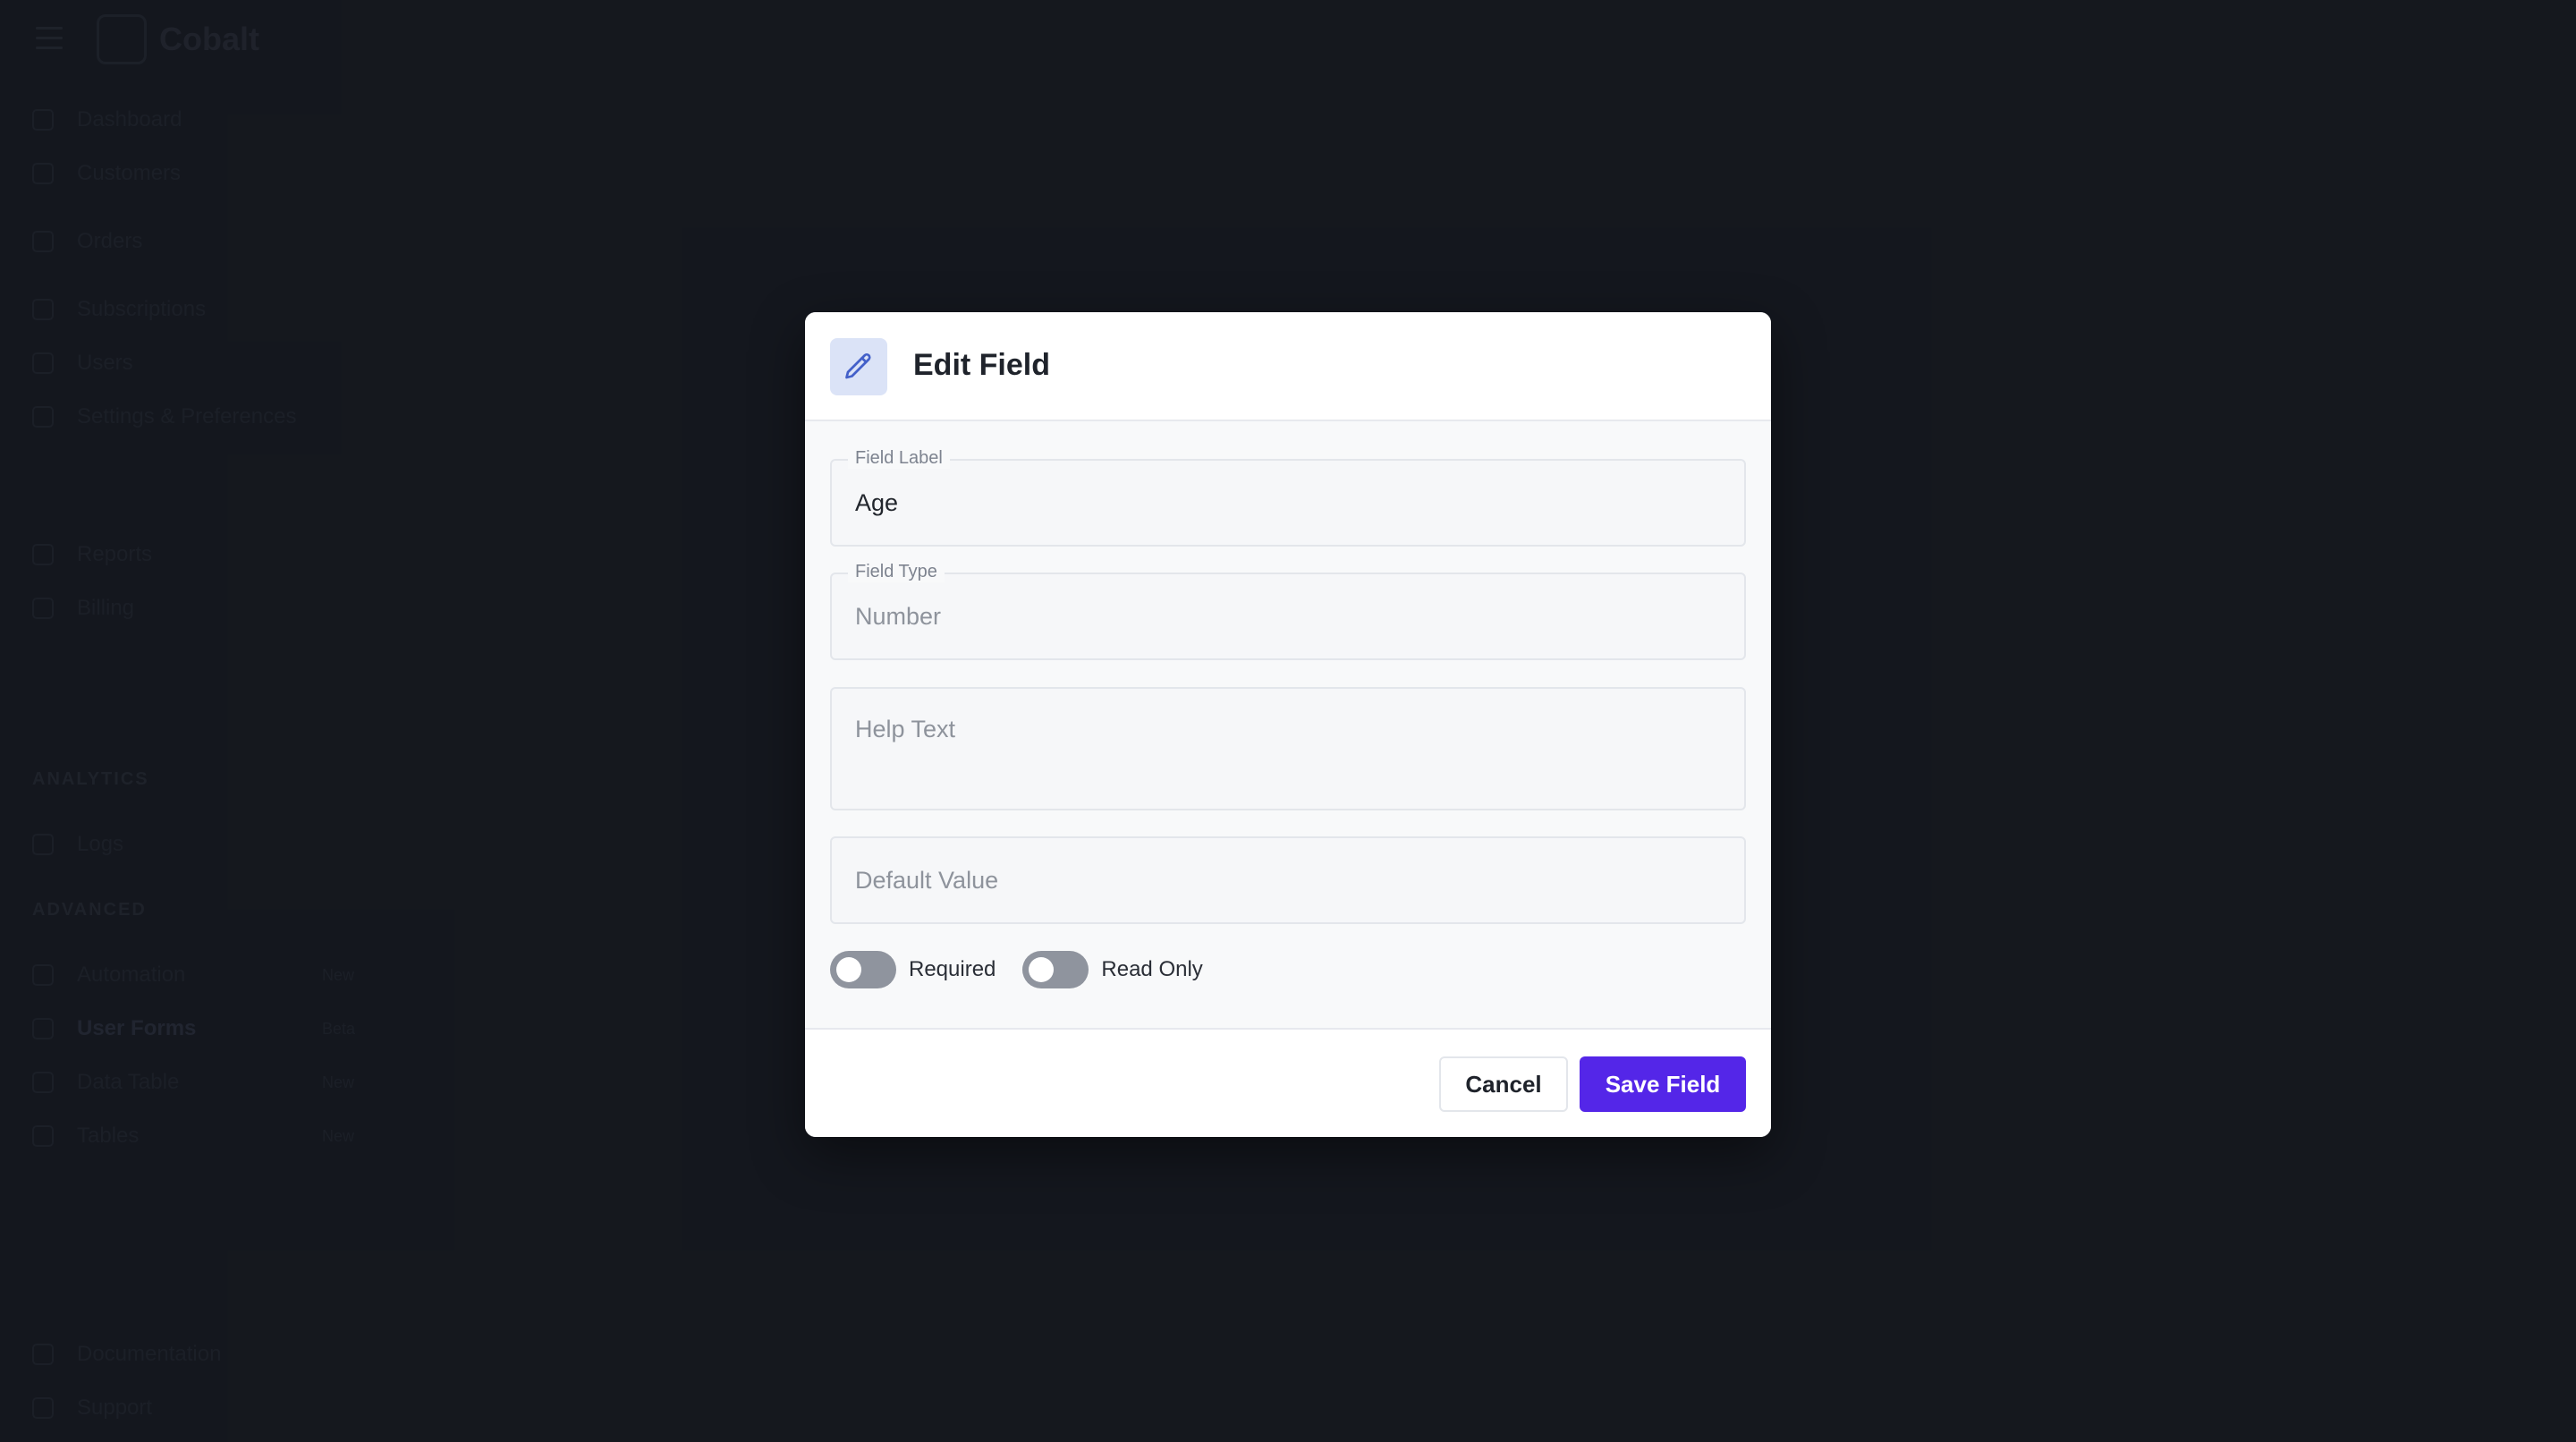  What do you see at coordinates (1288, 1082) in the screenshot?
I see `dialog-footer: Cancel Save Field` at bounding box center [1288, 1082].